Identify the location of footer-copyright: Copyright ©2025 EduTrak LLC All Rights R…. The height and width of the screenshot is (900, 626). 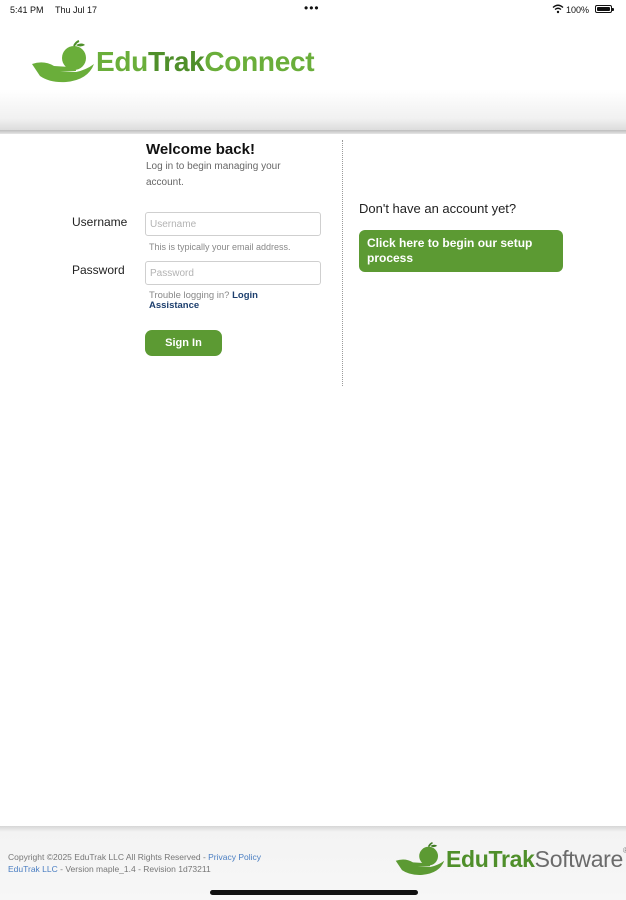
(104, 857).